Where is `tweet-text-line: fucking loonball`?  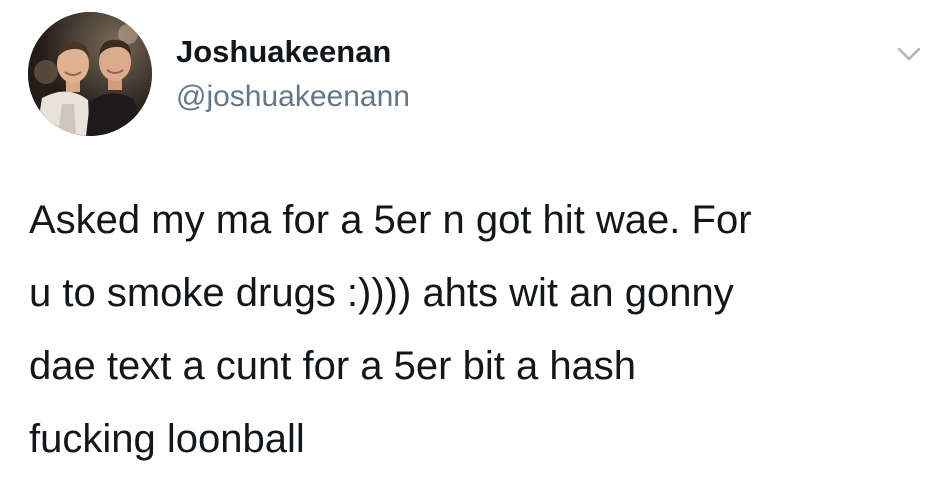
tweet-text-line: fucking loonball is located at coordinates (167, 439).